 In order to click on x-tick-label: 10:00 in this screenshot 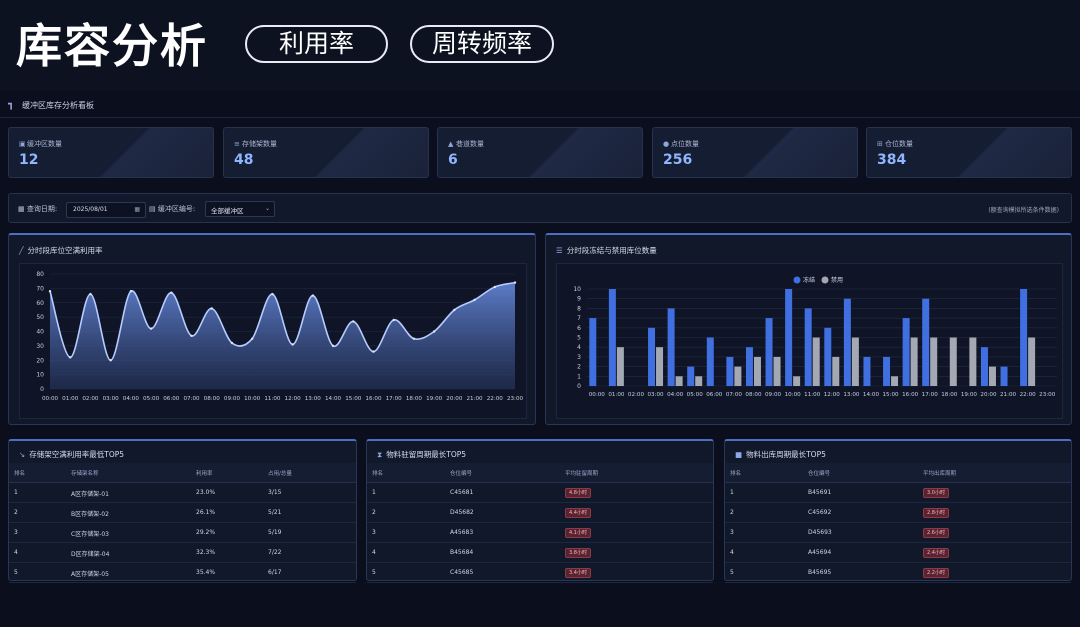, I will do `click(252, 399)`.